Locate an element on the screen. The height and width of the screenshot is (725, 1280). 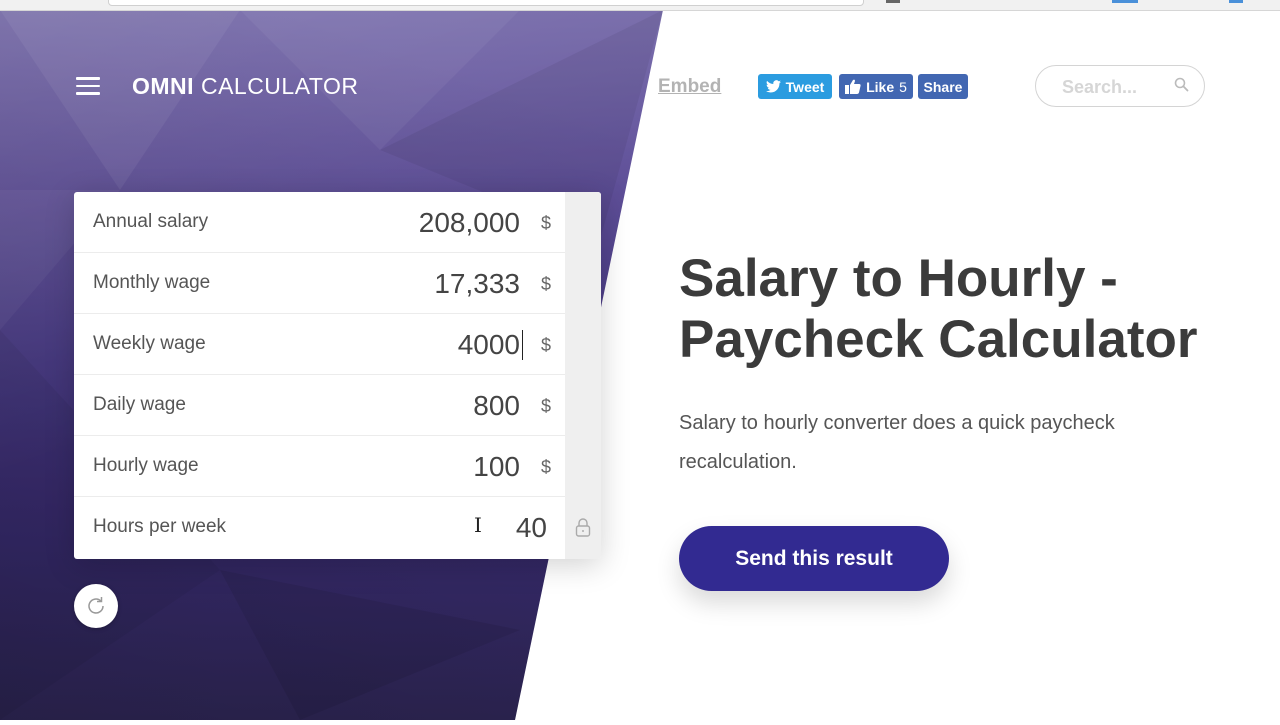
omni-logo: OMNI CALCULATOR is located at coordinates (245, 86).